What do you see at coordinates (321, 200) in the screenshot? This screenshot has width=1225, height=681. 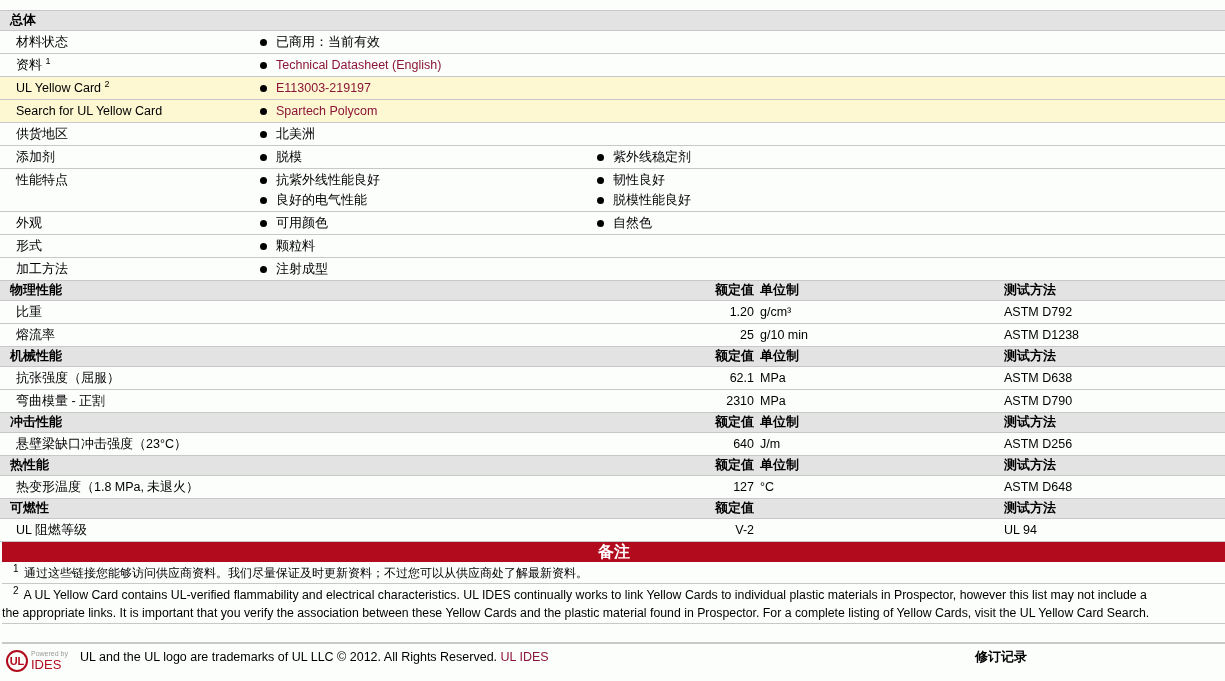 I see `property-value: 良好的电气性能` at bounding box center [321, 200].